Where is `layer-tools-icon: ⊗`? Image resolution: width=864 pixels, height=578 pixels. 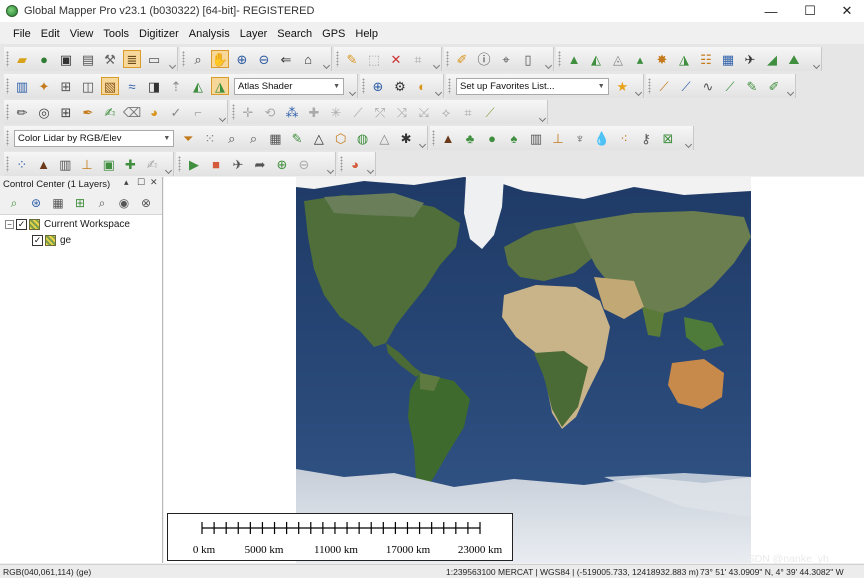
layer-tools-icon: ⊗ is located at coordinates (146, 203).